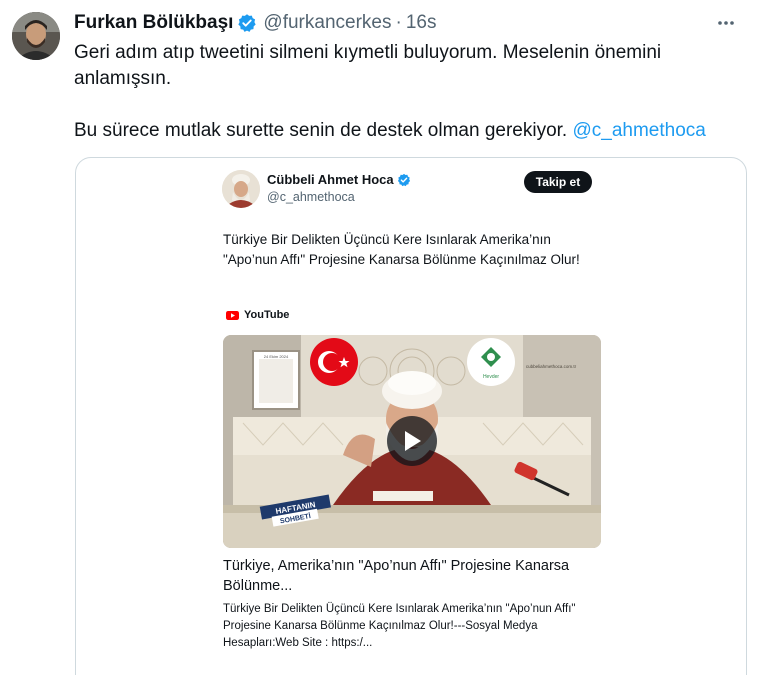 The image size is (760, 675). I want to click on tweet-header: Furkan Bölükbaşı @furkancerkes · 16s, so click(407, 23).